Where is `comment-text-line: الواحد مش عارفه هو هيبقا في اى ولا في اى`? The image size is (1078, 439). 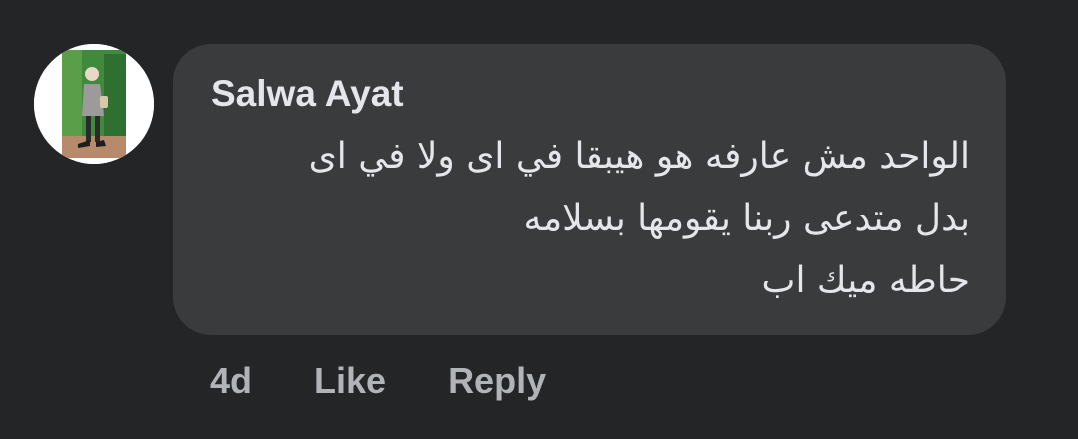 comment-text-line: الواحد مش عارفه هو هيبقا في اى ولا في اى is located at coordinates (639, 156).